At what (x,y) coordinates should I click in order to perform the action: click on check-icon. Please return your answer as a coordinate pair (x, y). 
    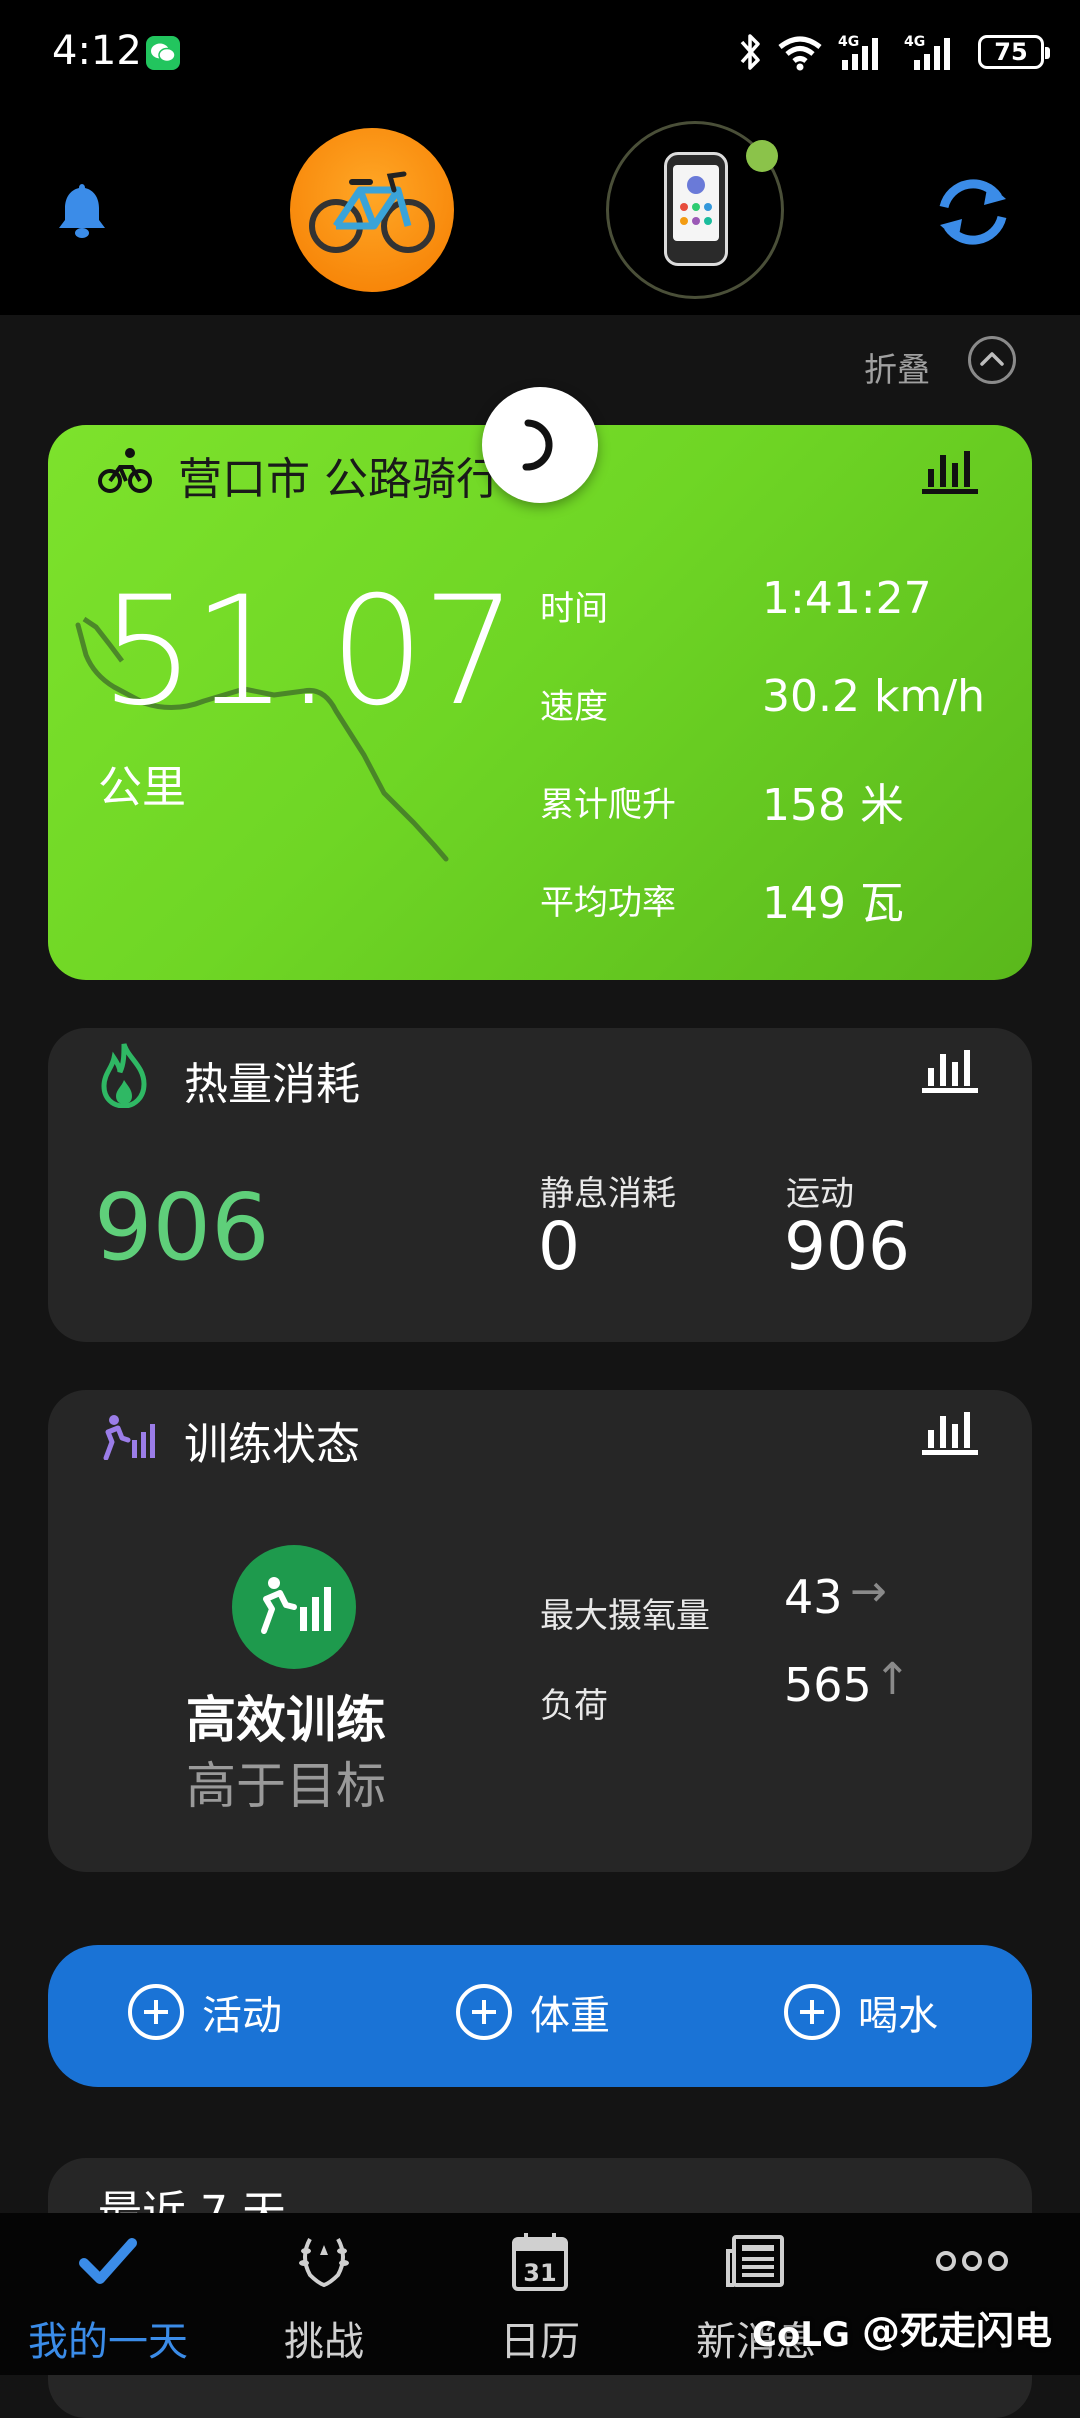
    Looking at the image, I should click on (108, 2261).